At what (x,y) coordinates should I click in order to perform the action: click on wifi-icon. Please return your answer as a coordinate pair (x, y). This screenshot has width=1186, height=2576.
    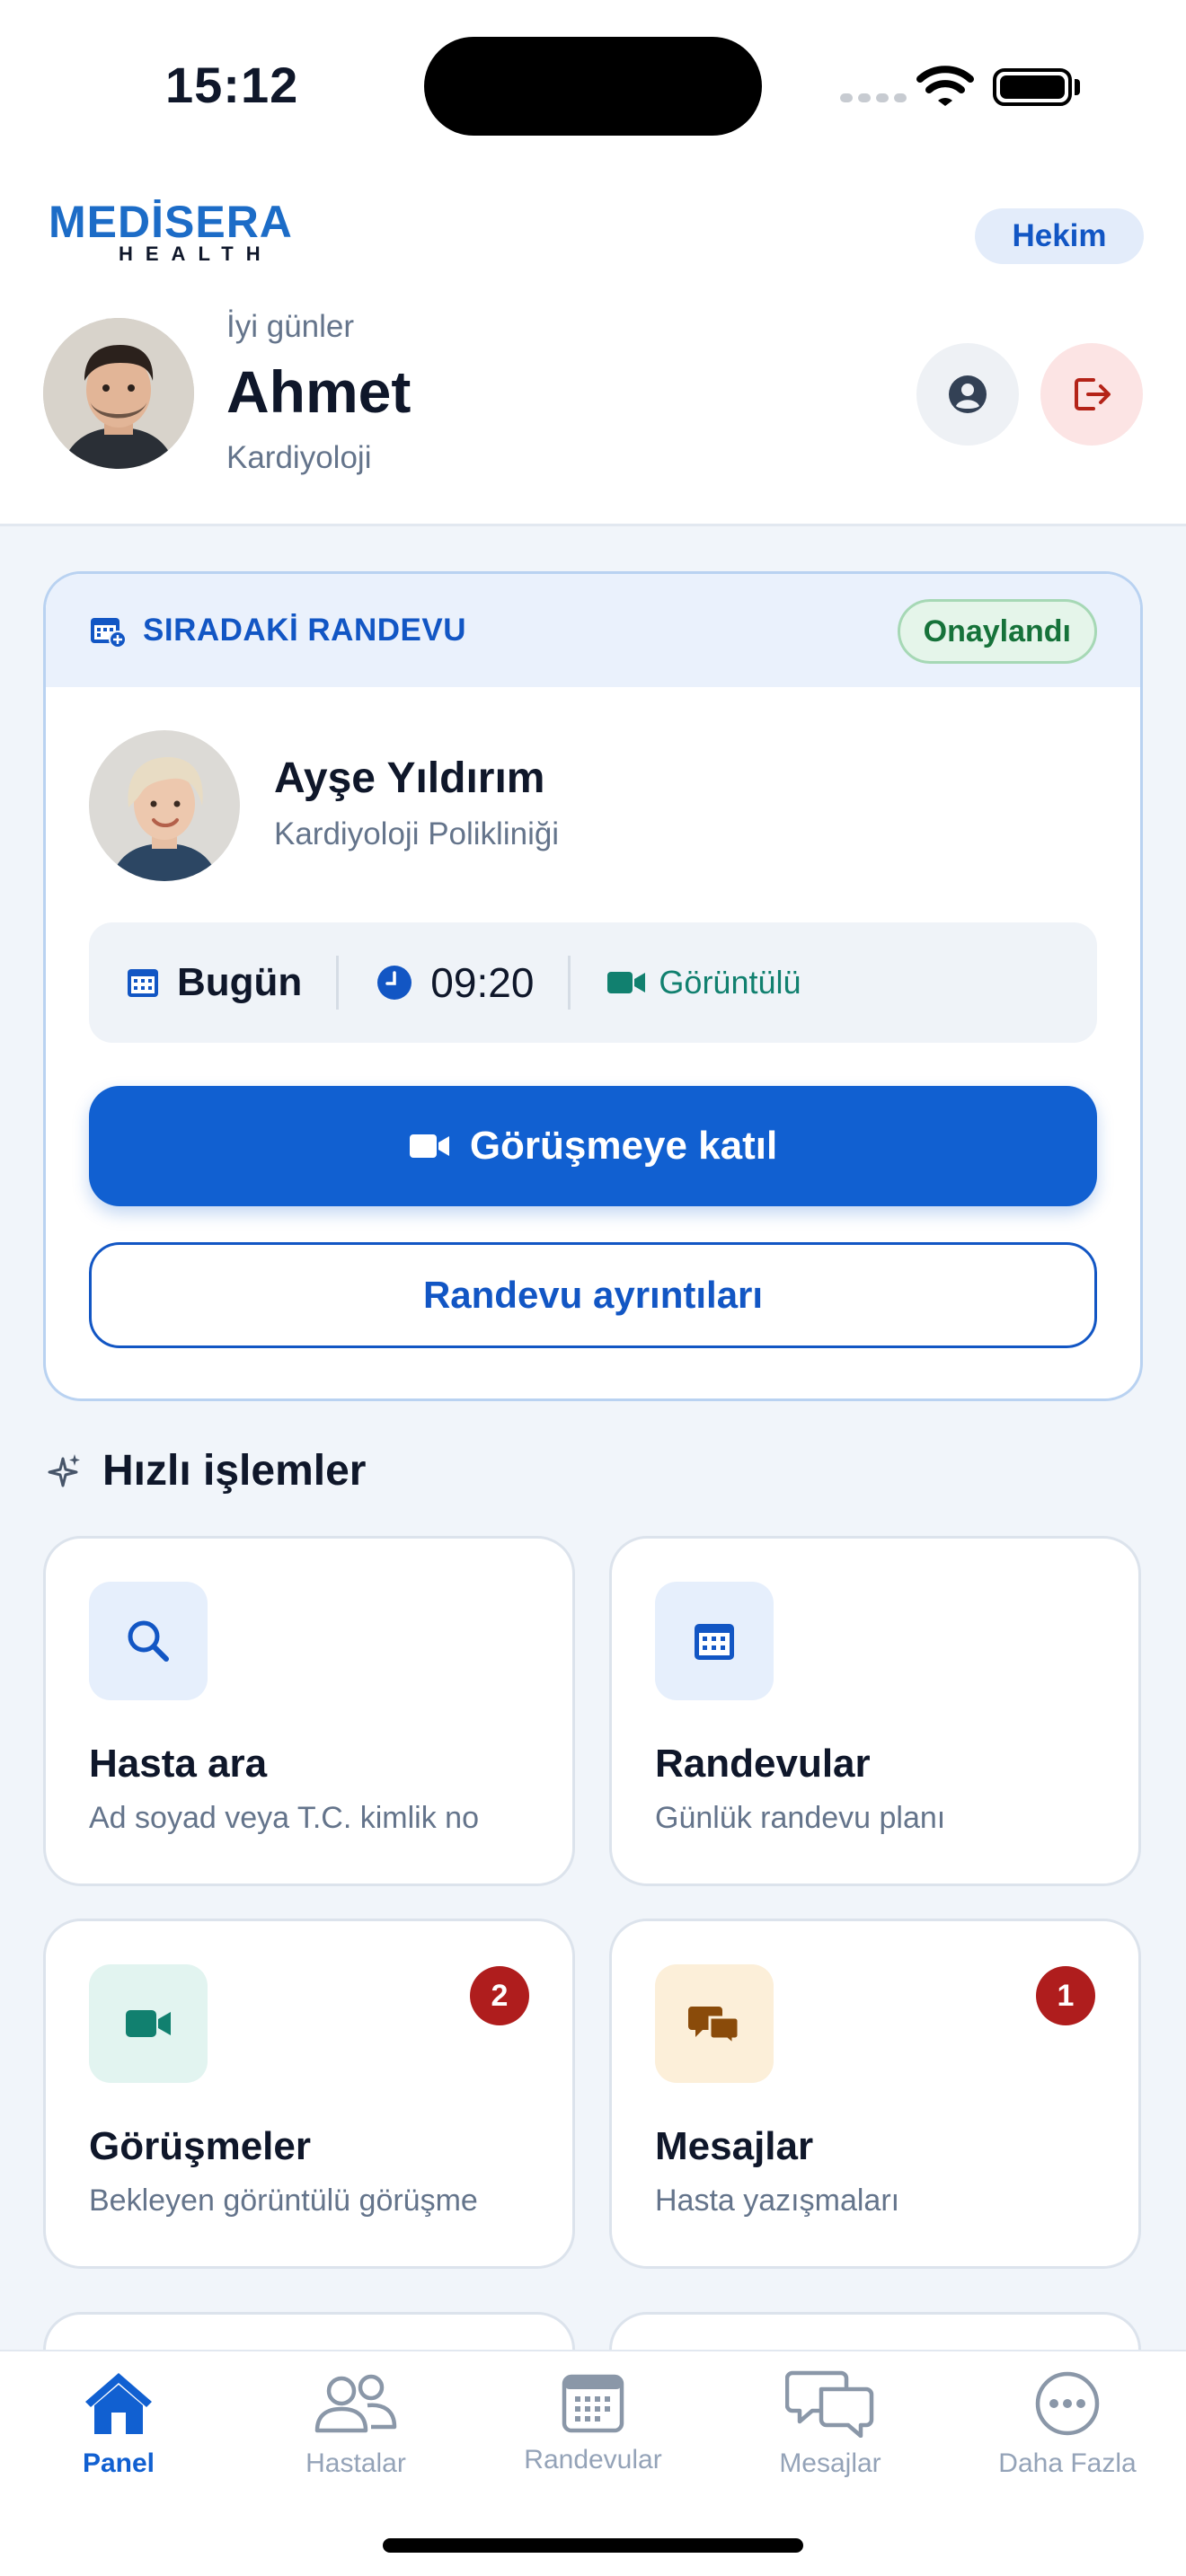
    Looking at the image, I should click on (945, 86).